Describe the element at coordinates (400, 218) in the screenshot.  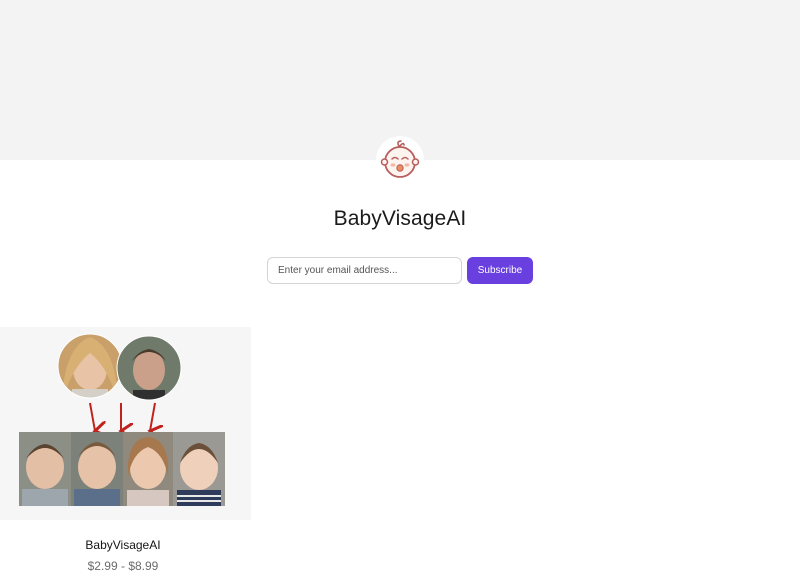
I see `shop-title: BabyVisageAI` at that location.